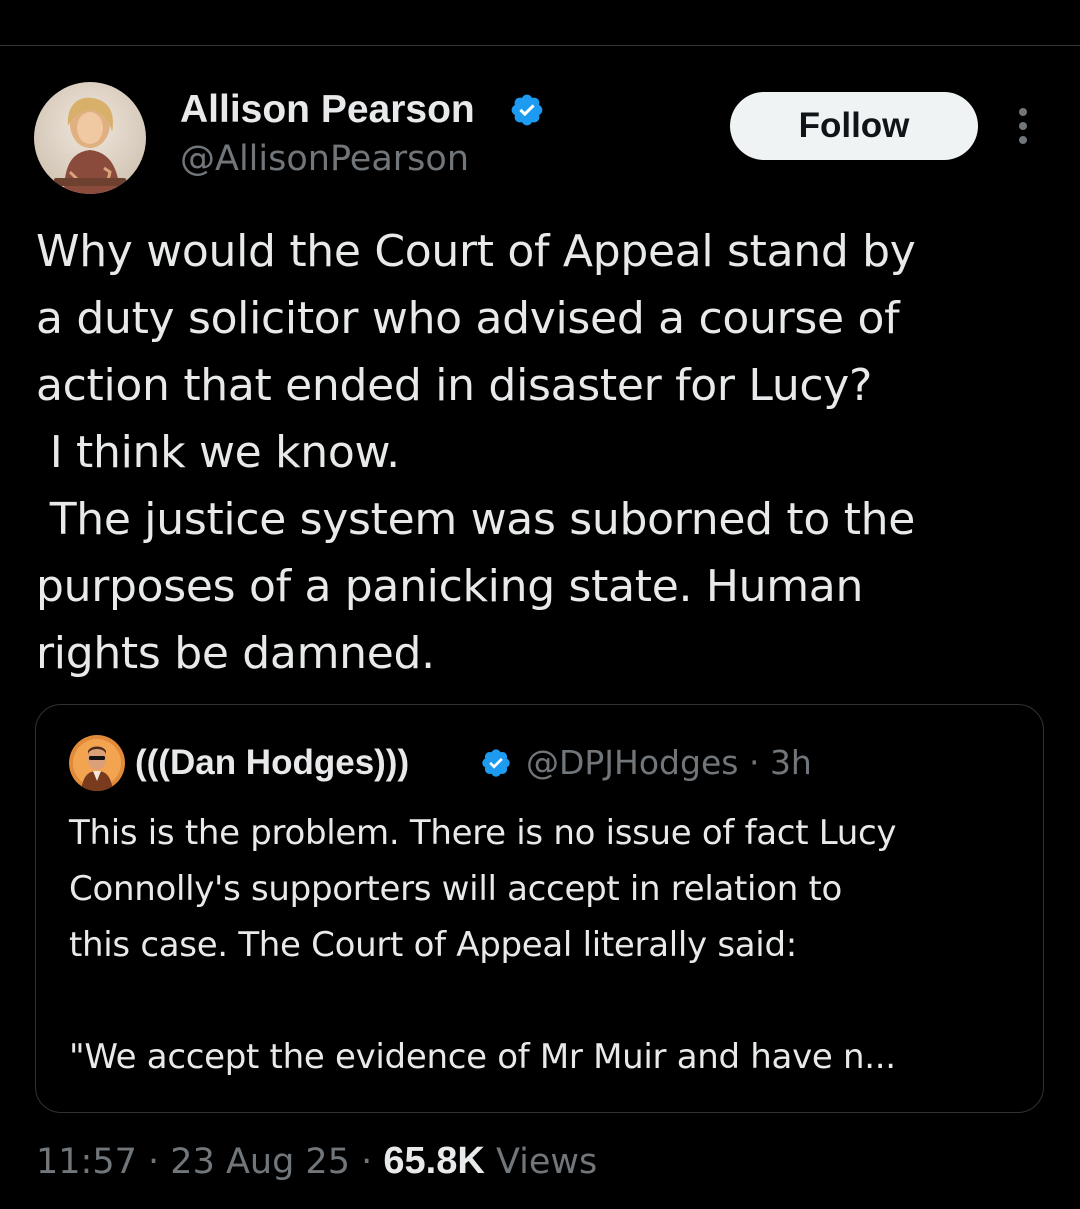 The width and height of the screenshot is (1080, 1209). I want to click on views-count: 65.8K, so click(433, 1161).